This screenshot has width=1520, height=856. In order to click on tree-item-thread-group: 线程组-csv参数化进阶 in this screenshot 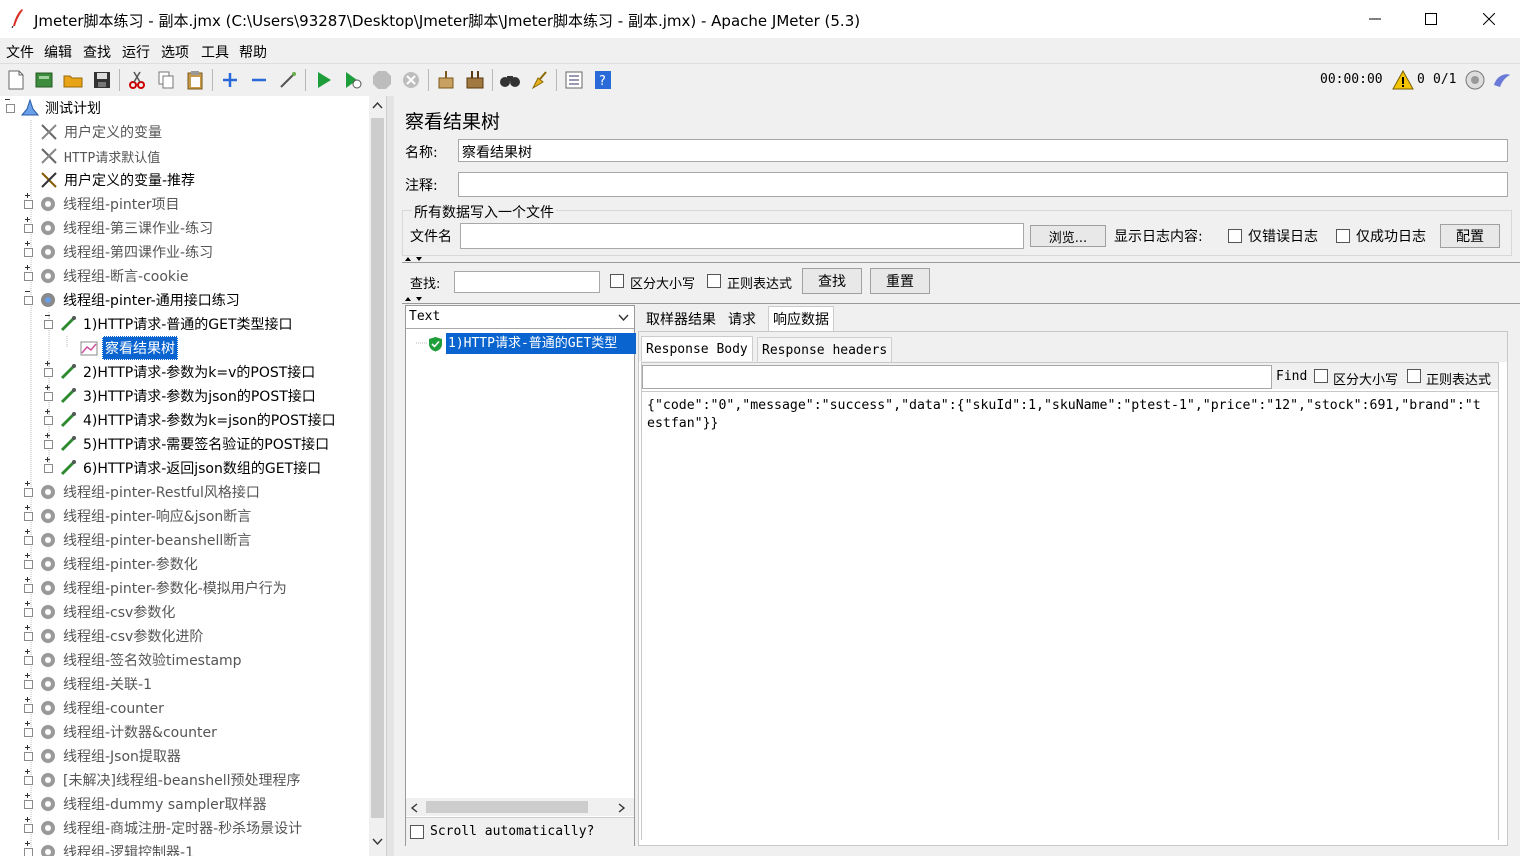, I will do `click(114, 636)`.